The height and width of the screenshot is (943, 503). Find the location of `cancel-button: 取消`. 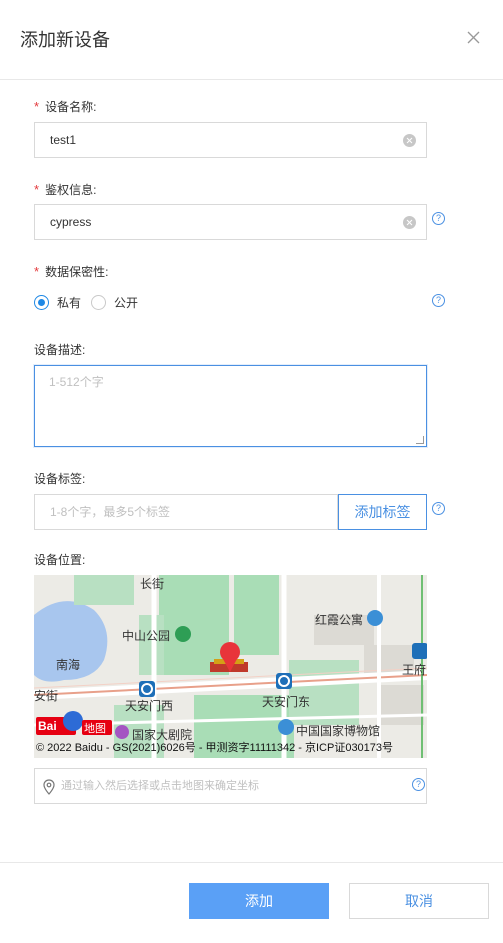

cancel-button: 取消 is located at coordinates (419, 901).